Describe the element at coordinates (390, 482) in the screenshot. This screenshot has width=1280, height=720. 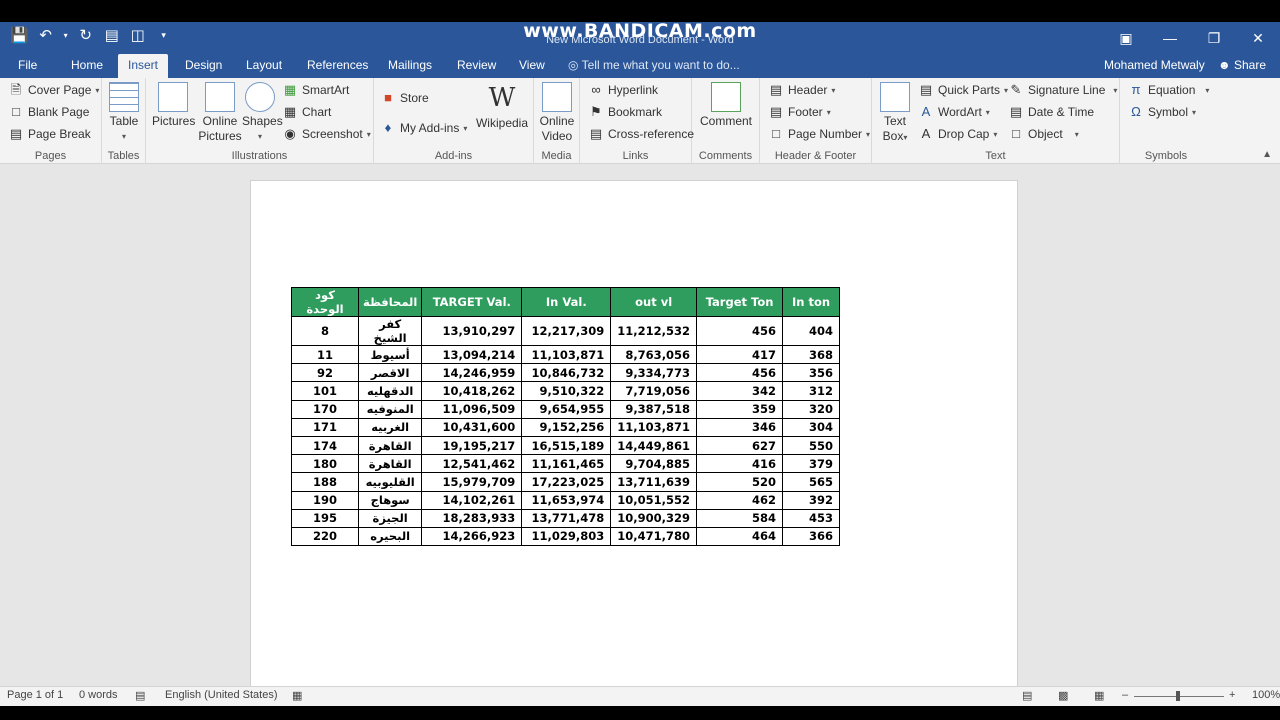
I see `table-cell: القليوبيه` at that location.